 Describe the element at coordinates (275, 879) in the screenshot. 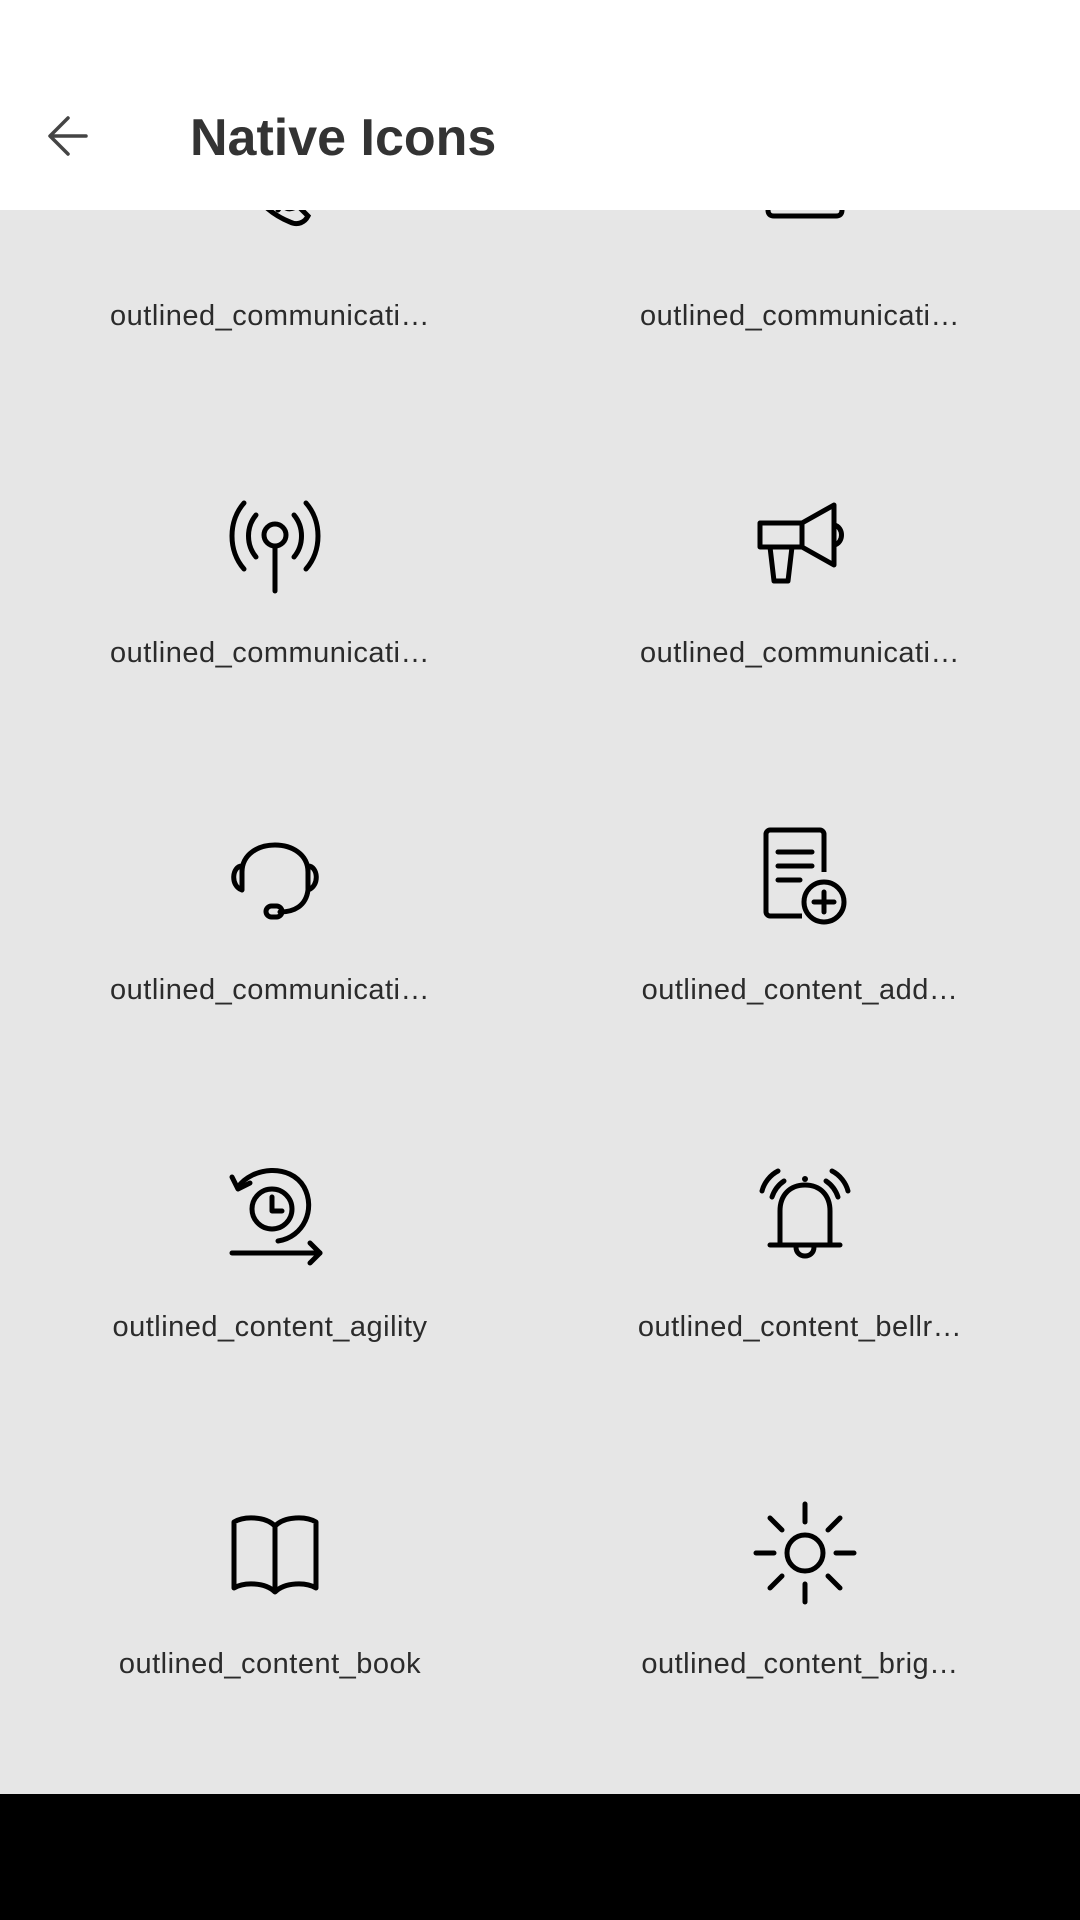

I see `headset-icon` at that location.